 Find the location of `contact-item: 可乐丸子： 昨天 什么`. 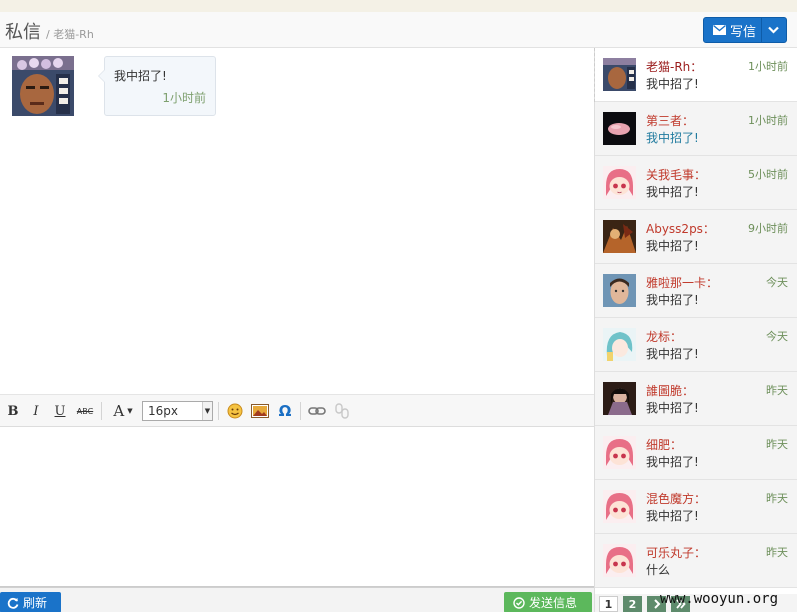

contact-item: 可乐丸子： 昨天 什么 is located at coordinates (696, 561).